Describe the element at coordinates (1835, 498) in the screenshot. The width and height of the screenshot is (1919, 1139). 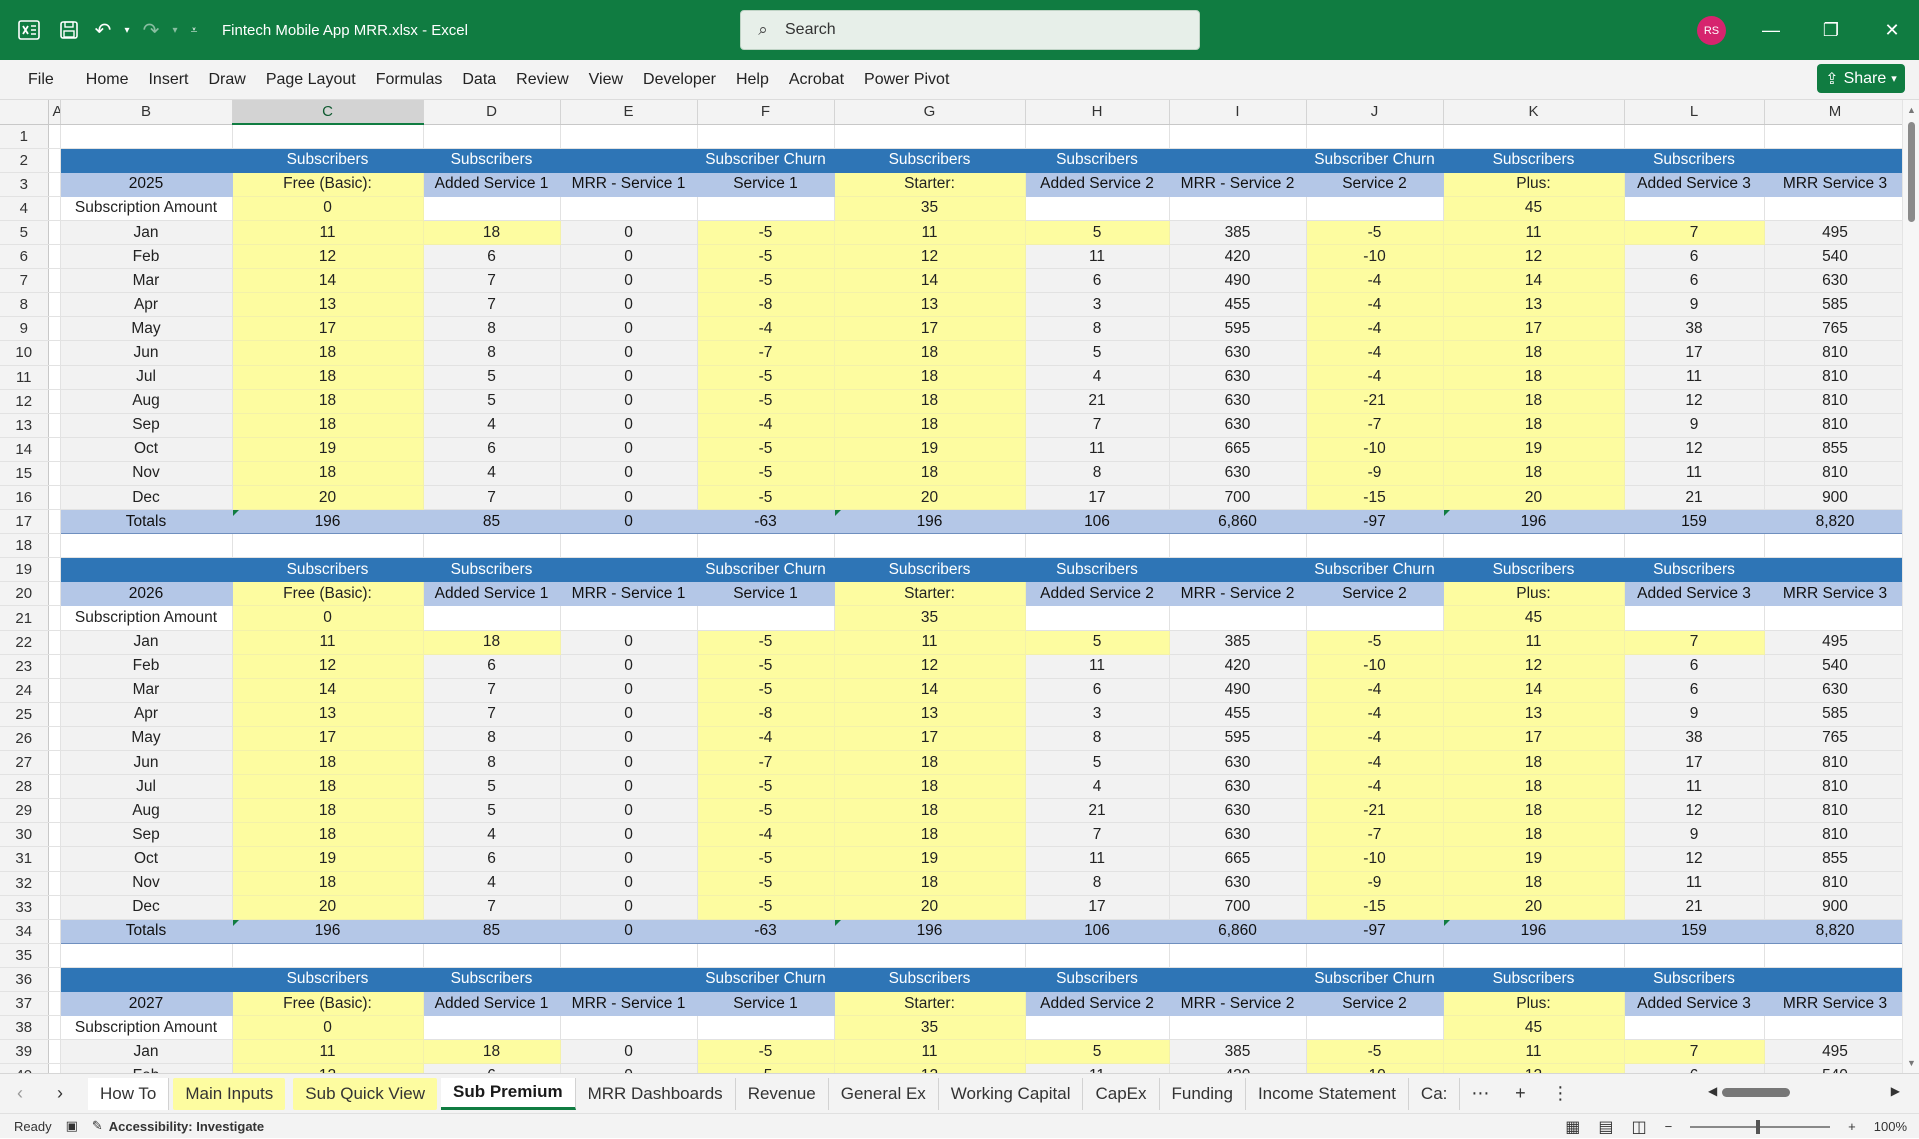
I see `cell: 900` at that location.